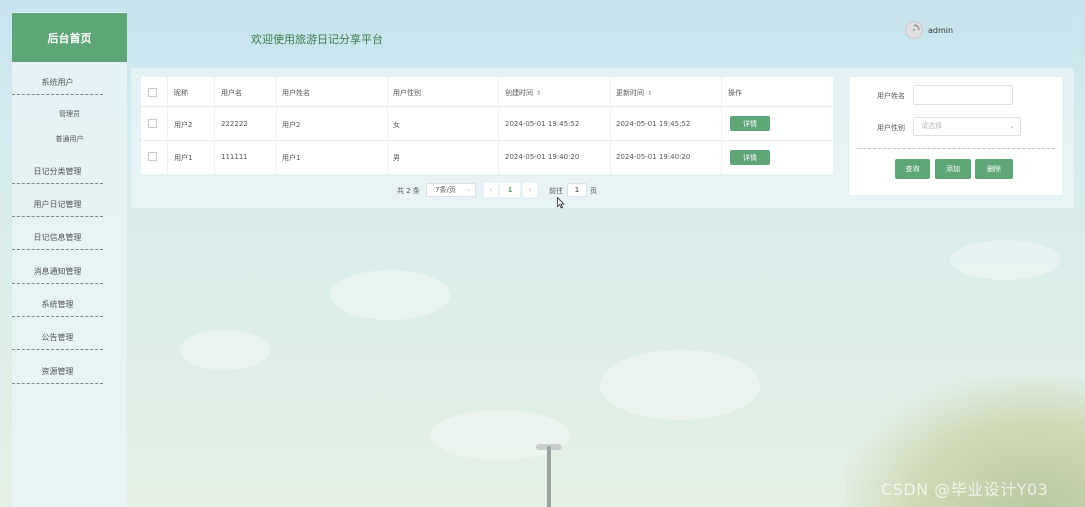 Image resolution: width=1085 pixels, height=507 pixels. What do you see at coordinates (519, 93) in the screenshot?
I see `column-header-created-label: 创建时间` at bounding box center [519, 93].